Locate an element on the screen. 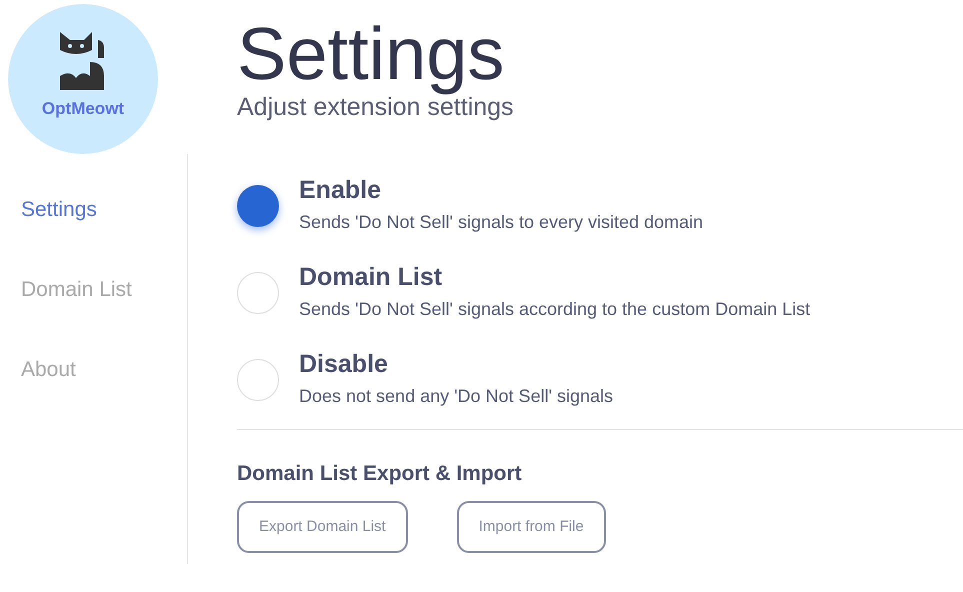  action-button: Export Domain List is located at coordinates (322, 527).